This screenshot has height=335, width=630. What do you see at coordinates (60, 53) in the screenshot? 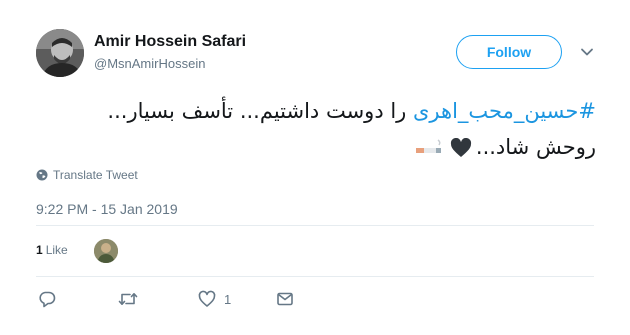
I see `avatar` at bounding box center [60, 53].